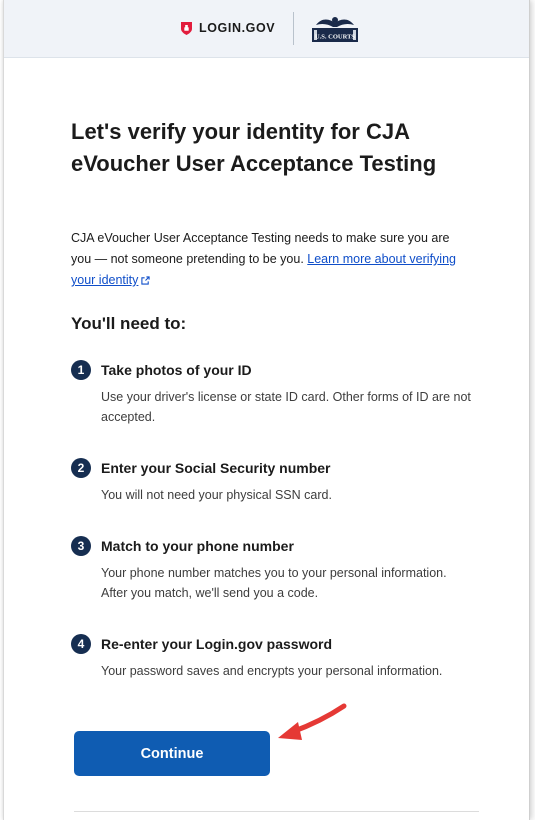 The height and width of the screenshot is (820, 535). What do you see at coordinates (293, 28) in the screenshot?
I see `header-divider` at bounding box center [293, 28].